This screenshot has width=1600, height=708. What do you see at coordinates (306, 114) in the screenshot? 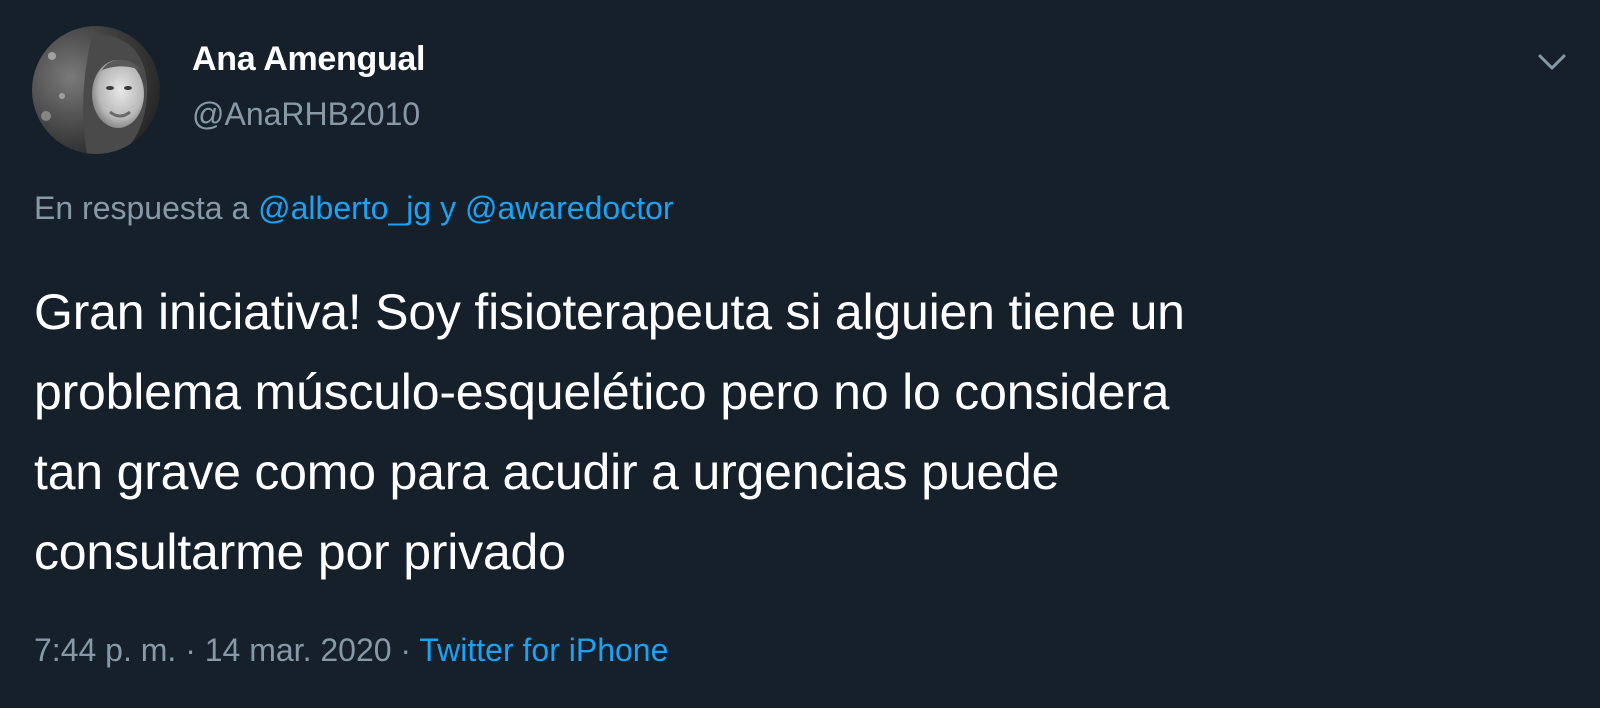
I see `author-handle: @AnaRHB2010` at bounding box center [306, 114].